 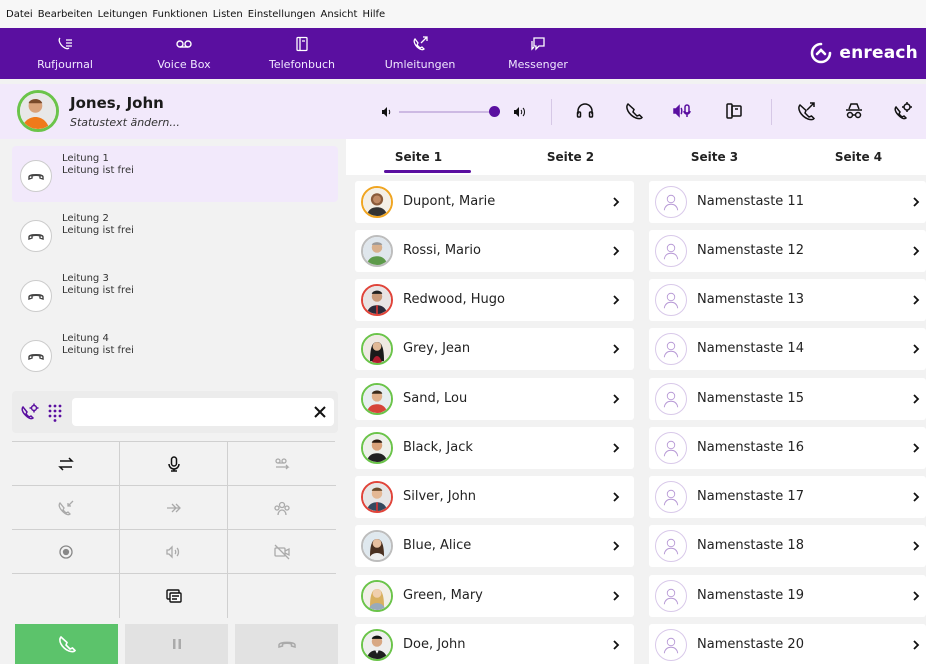 I want to click on handset-button, so click(x=634, y=111).